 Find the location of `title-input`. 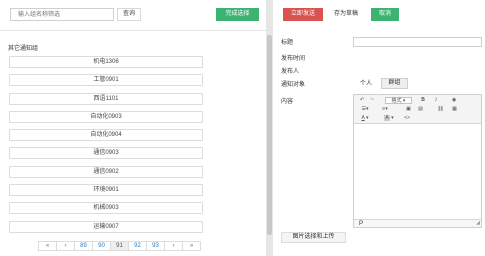

title-input is located at coordinates (417, 42).